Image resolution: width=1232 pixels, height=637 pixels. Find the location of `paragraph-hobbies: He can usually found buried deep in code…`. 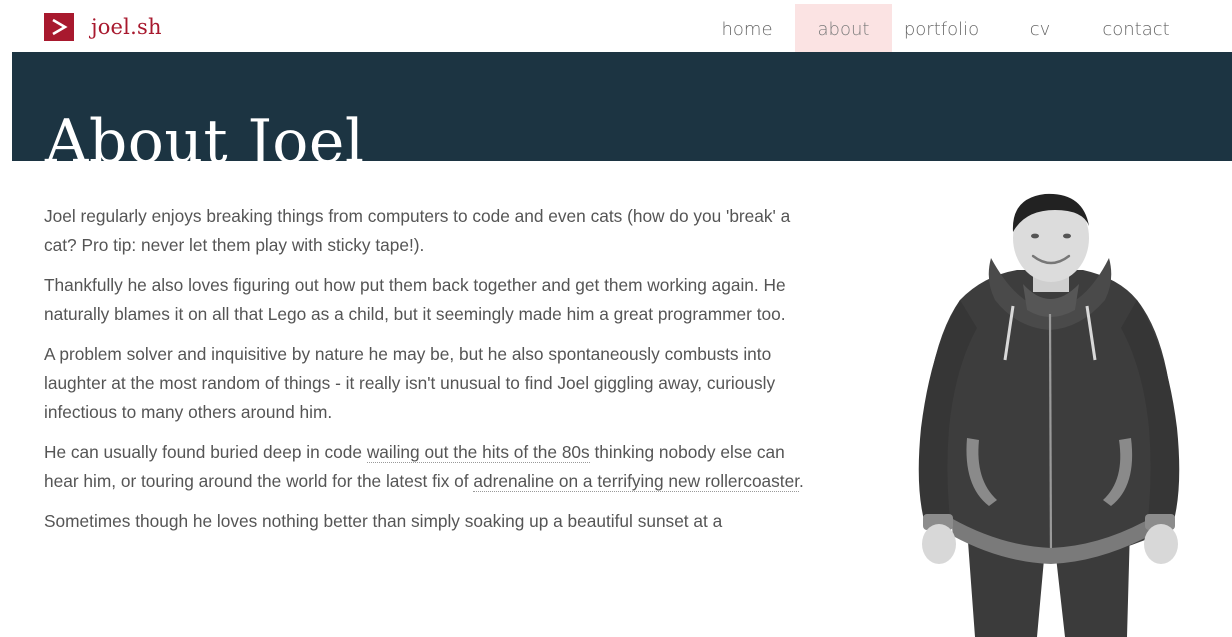

paragraph-hobbies: He can usually found buried deep in code… is located at coordinates (434, 467).